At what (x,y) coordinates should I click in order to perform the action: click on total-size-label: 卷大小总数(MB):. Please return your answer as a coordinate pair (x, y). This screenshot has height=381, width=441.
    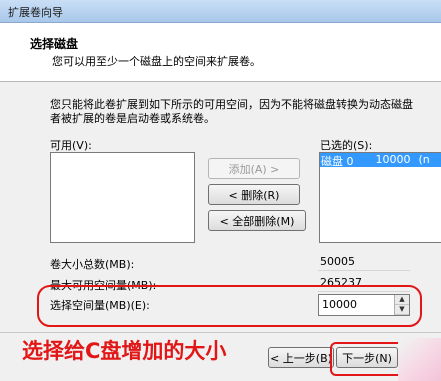
    Looking at the image, I should click on (92, 264).